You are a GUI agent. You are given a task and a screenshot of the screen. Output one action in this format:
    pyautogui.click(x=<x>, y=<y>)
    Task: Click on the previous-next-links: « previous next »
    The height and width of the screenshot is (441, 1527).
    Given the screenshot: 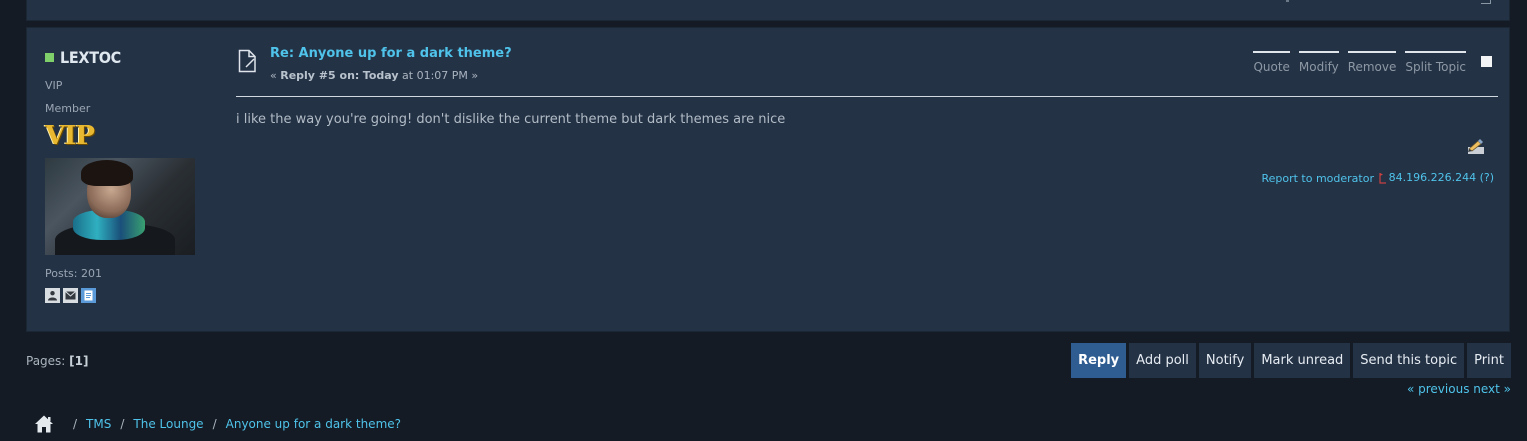 What is the action you would take?
    pyautogui.click(x=1459, y=389)
    